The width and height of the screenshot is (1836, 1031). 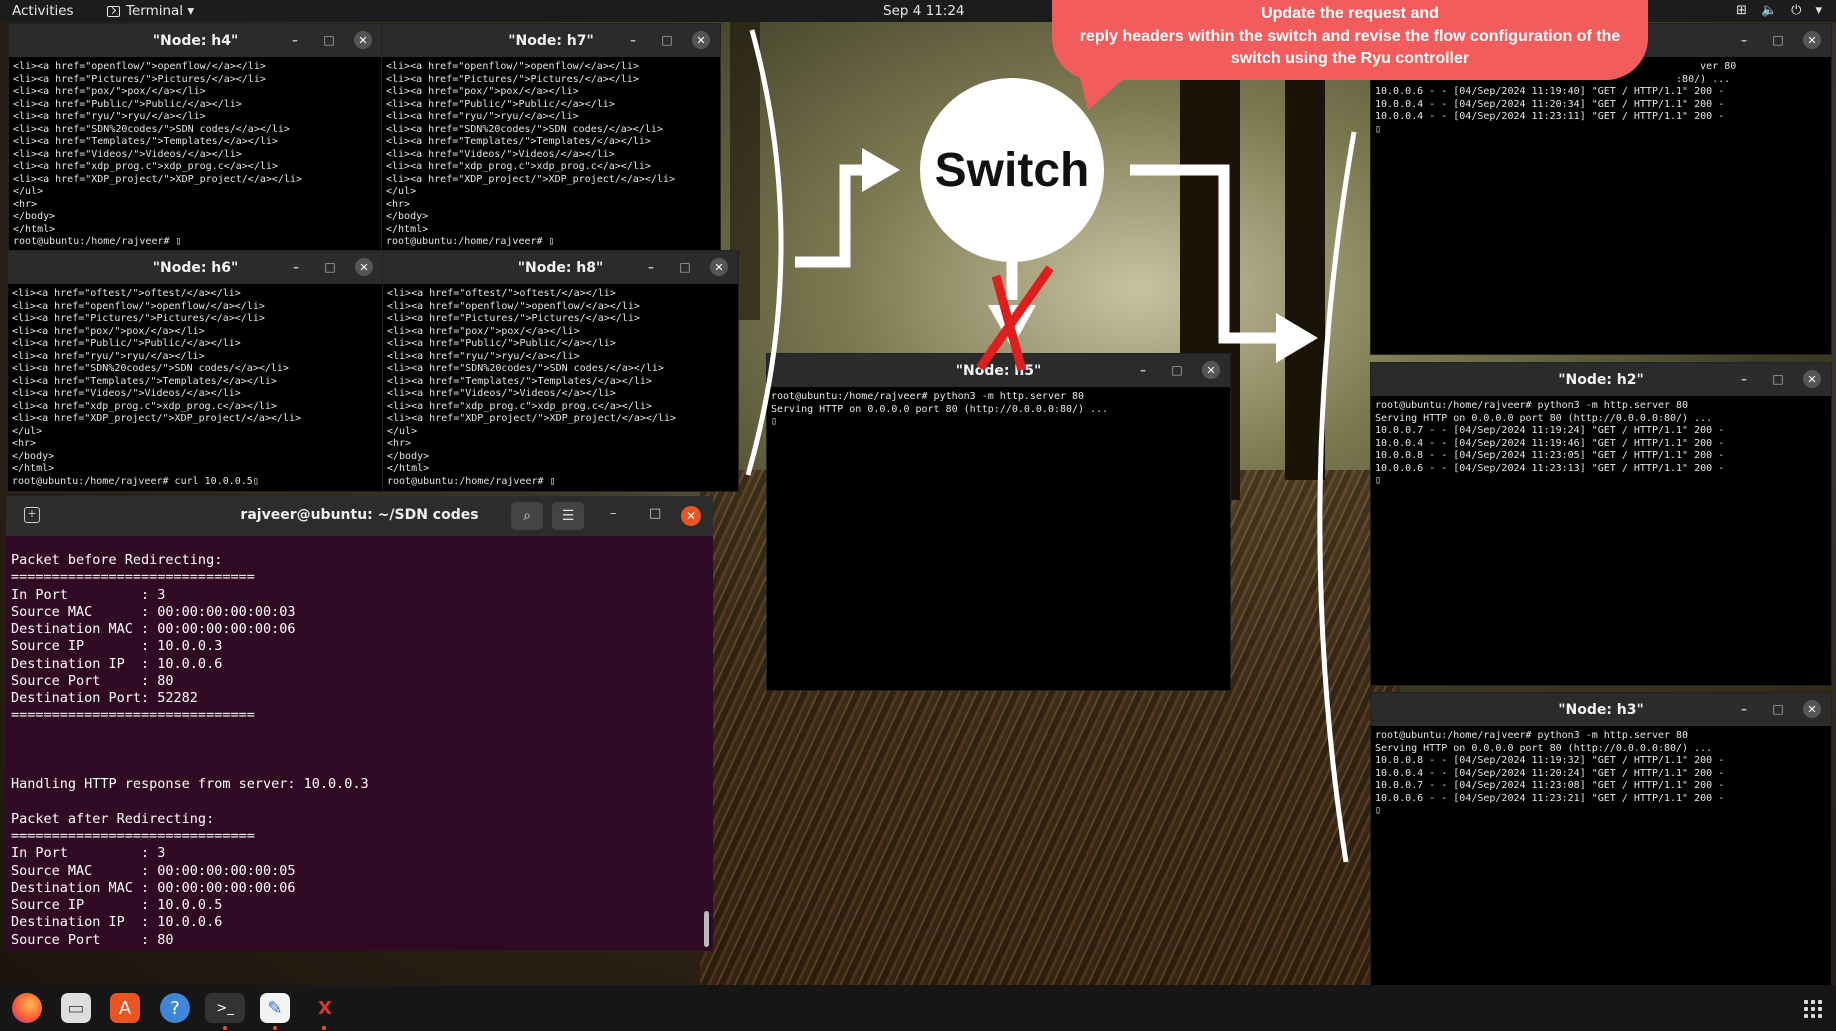 What do you see at coordinates (1796, 10) in the screenshot?
I see `power-icon: ⏻` at bounding box center [1796, 10].